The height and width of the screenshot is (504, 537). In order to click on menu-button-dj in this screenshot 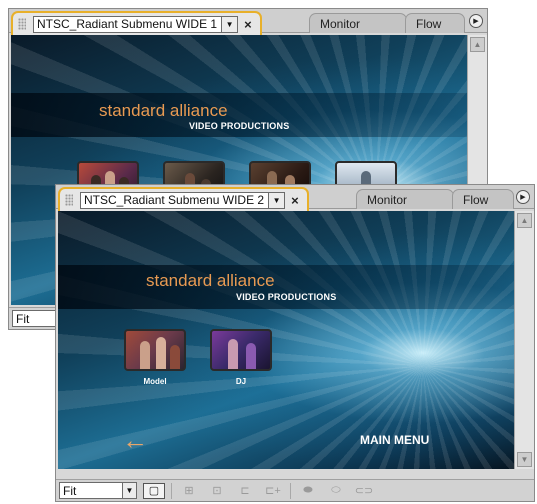, I will do `click(241, 350)`.